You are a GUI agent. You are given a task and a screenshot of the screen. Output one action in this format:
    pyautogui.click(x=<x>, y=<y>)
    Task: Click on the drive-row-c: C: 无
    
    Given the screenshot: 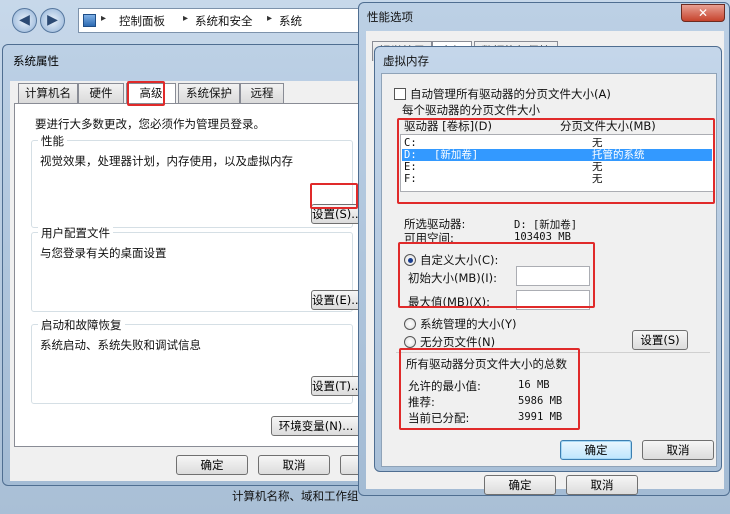 What is the action you would take?
    pyautogui.click(x=557, y=143)
    